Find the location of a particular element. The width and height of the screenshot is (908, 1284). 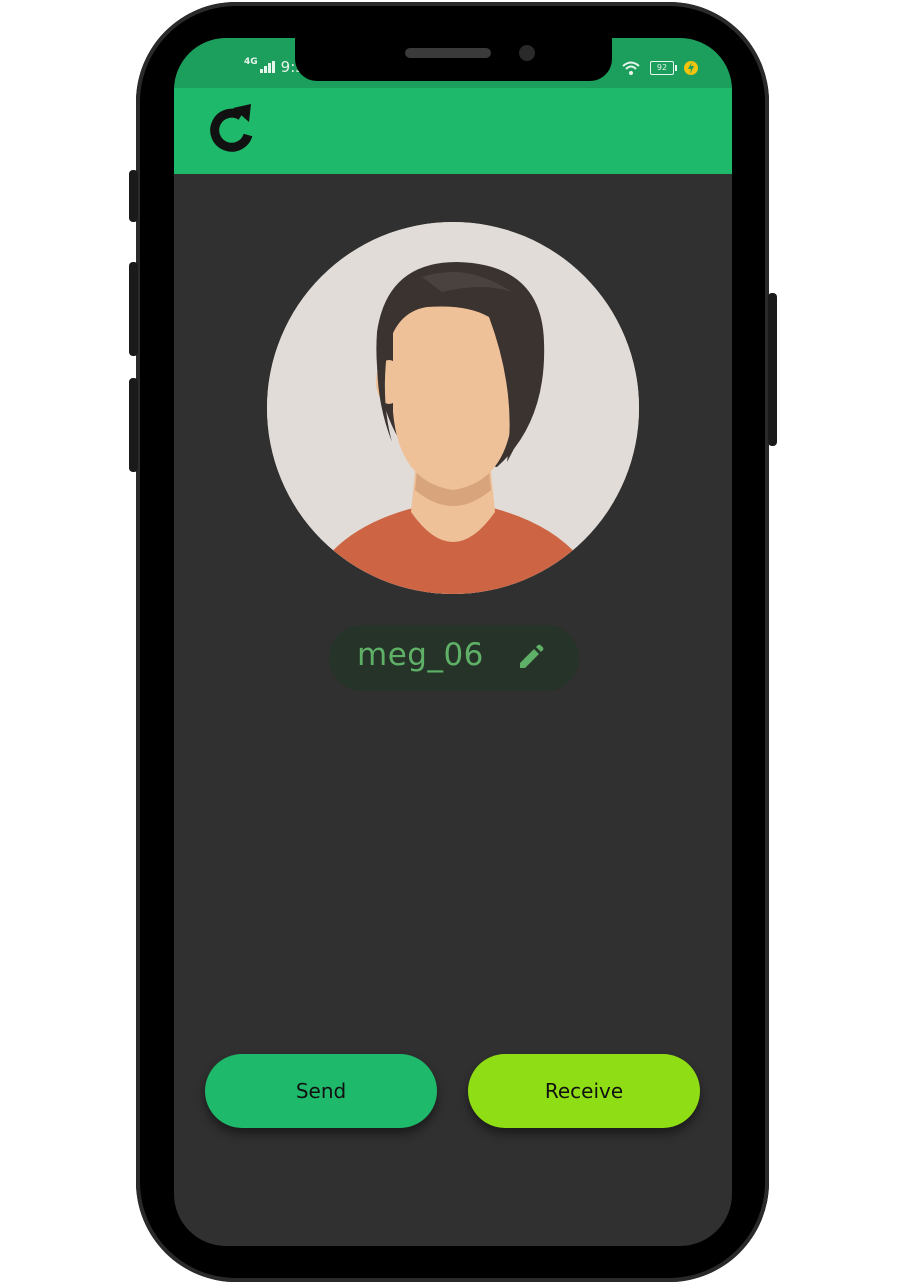

refresh-button is located at coordinates (234, 130).